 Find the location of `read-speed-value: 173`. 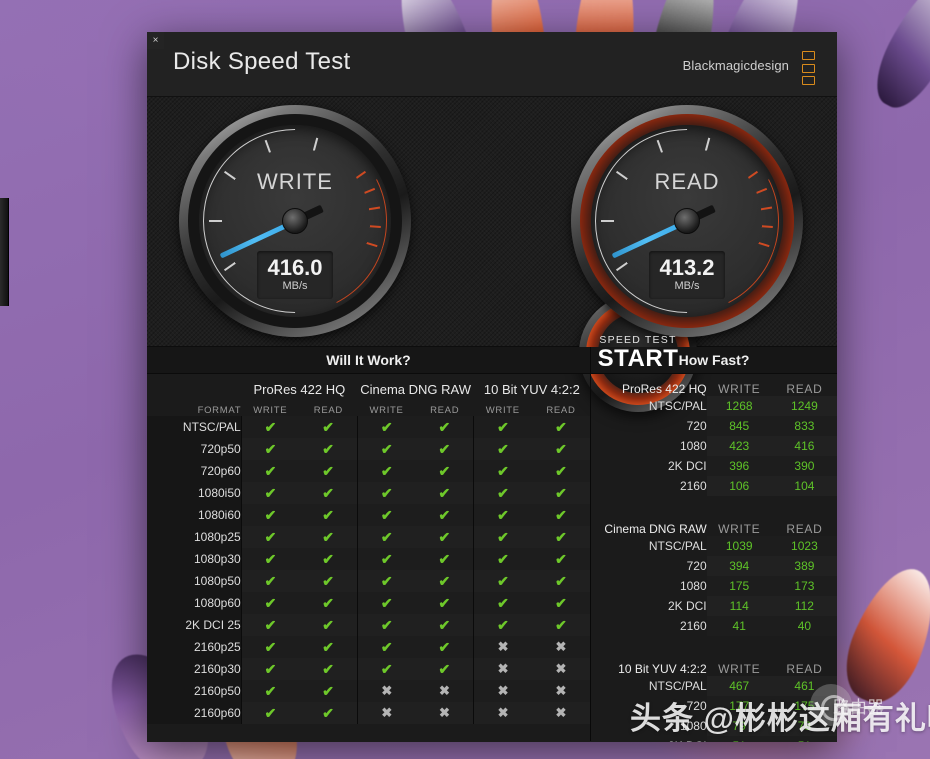

read-speed-value: 173 is located at coordinates (804, 586).